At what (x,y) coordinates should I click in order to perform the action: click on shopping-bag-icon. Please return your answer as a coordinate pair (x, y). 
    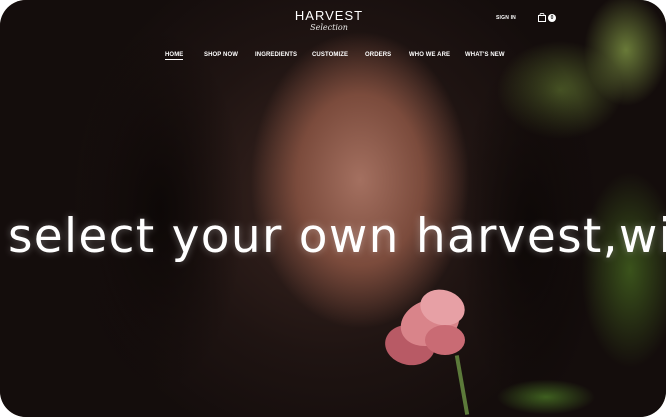
    Looking at the image, I should click on (542, 17).